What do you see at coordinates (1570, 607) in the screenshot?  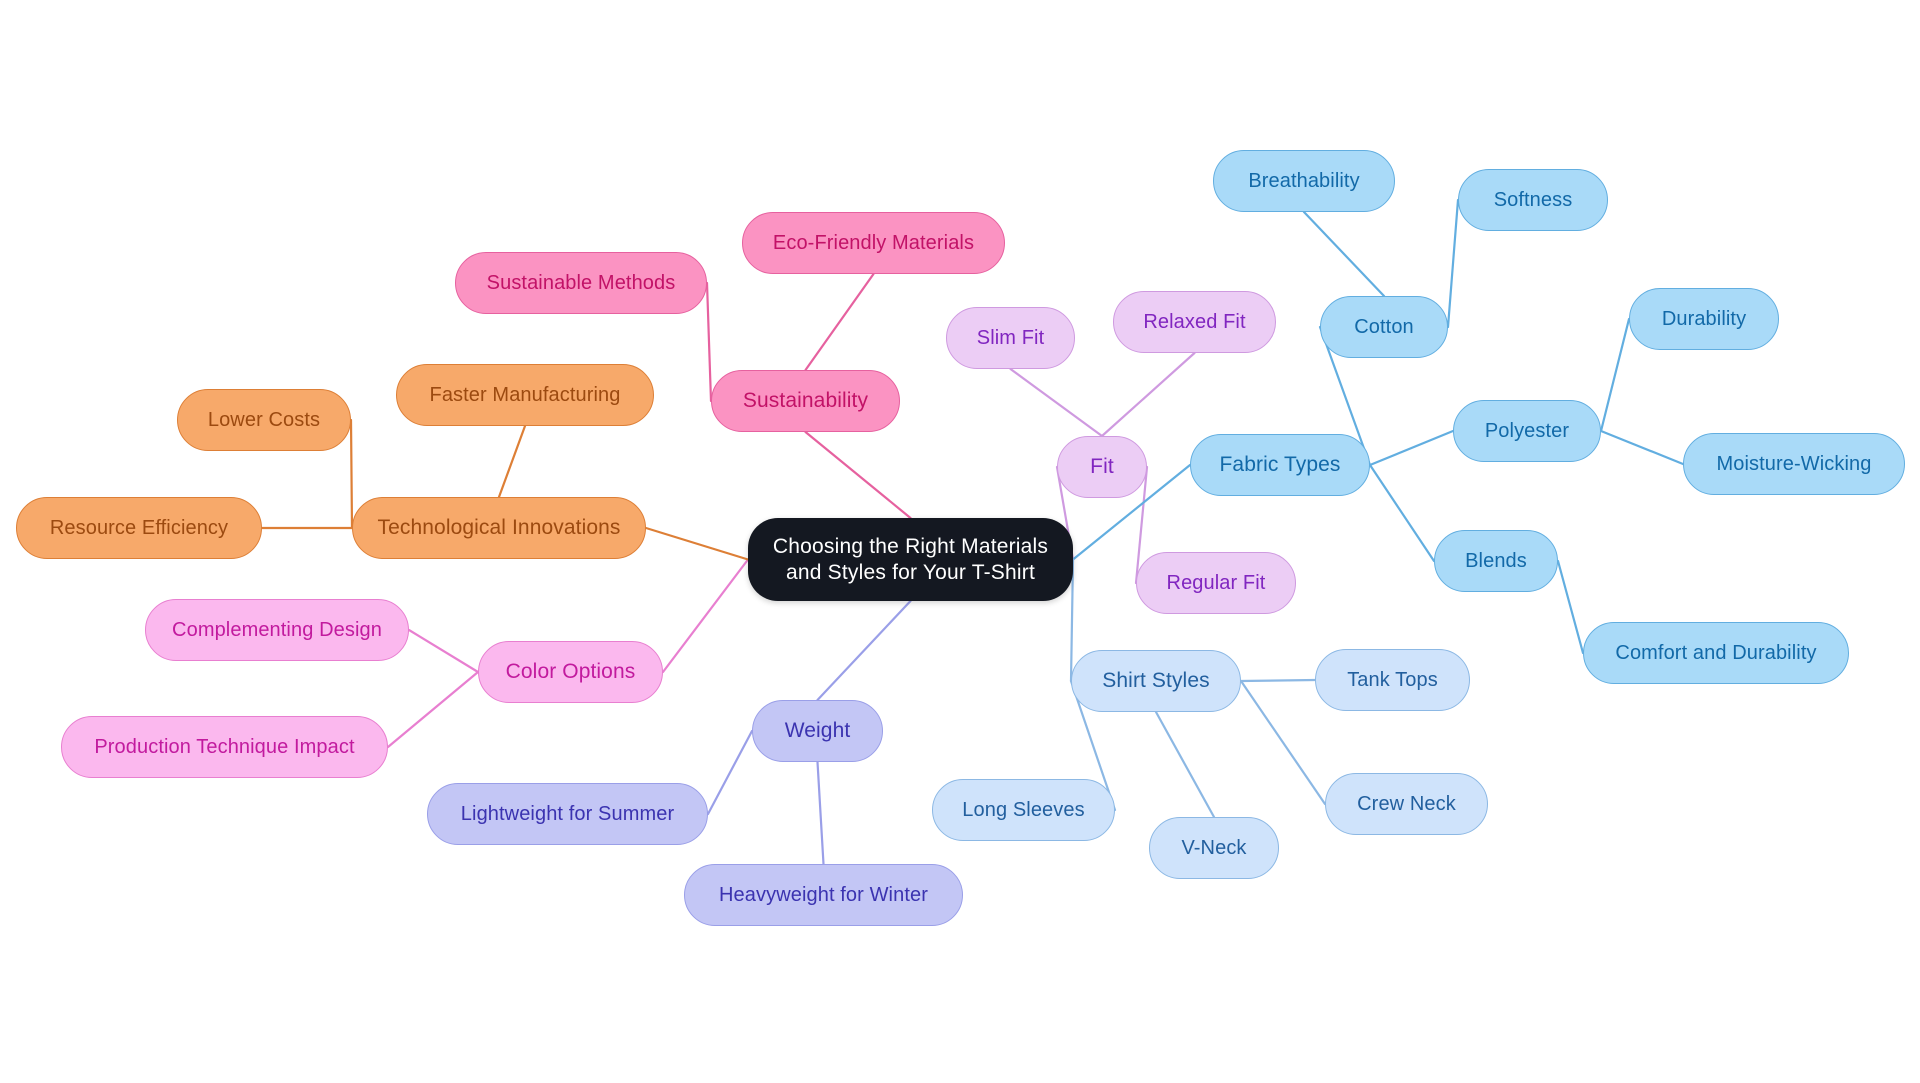 I see `edge-blends-to-comfort-durability` at bounding box center [1570, 607].